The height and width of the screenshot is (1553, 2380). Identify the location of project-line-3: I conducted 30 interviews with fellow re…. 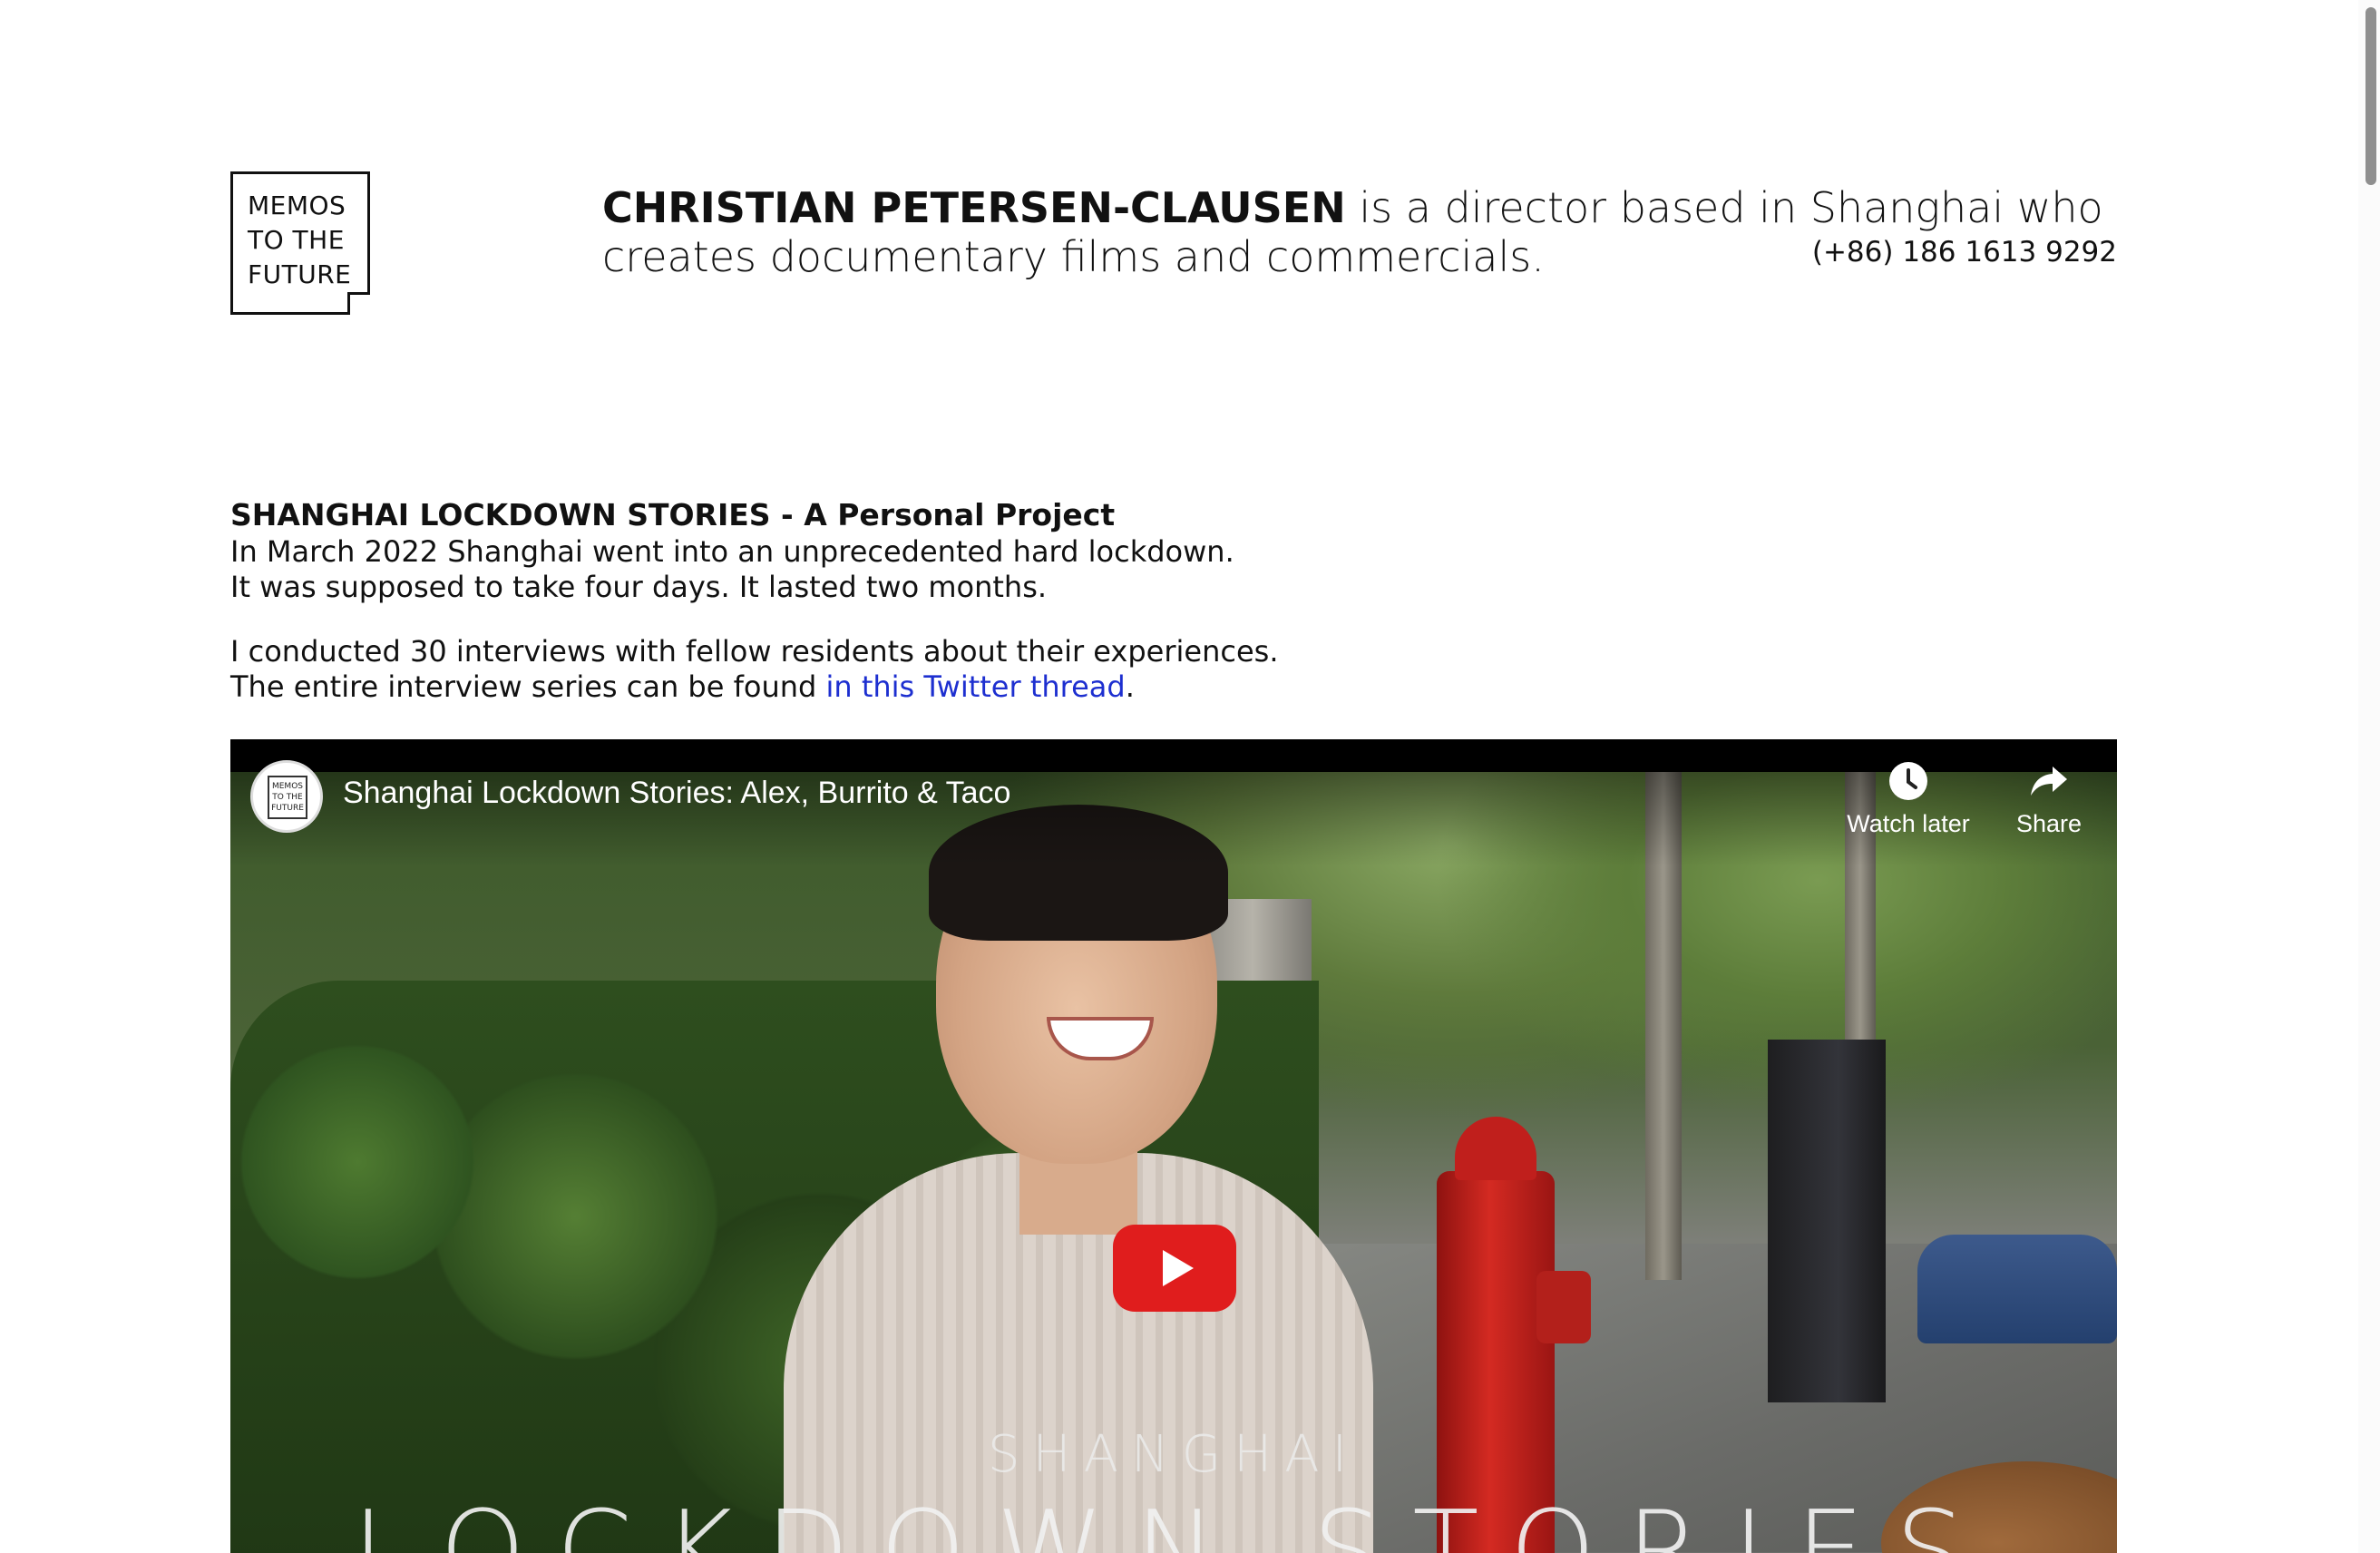
(754, 651).